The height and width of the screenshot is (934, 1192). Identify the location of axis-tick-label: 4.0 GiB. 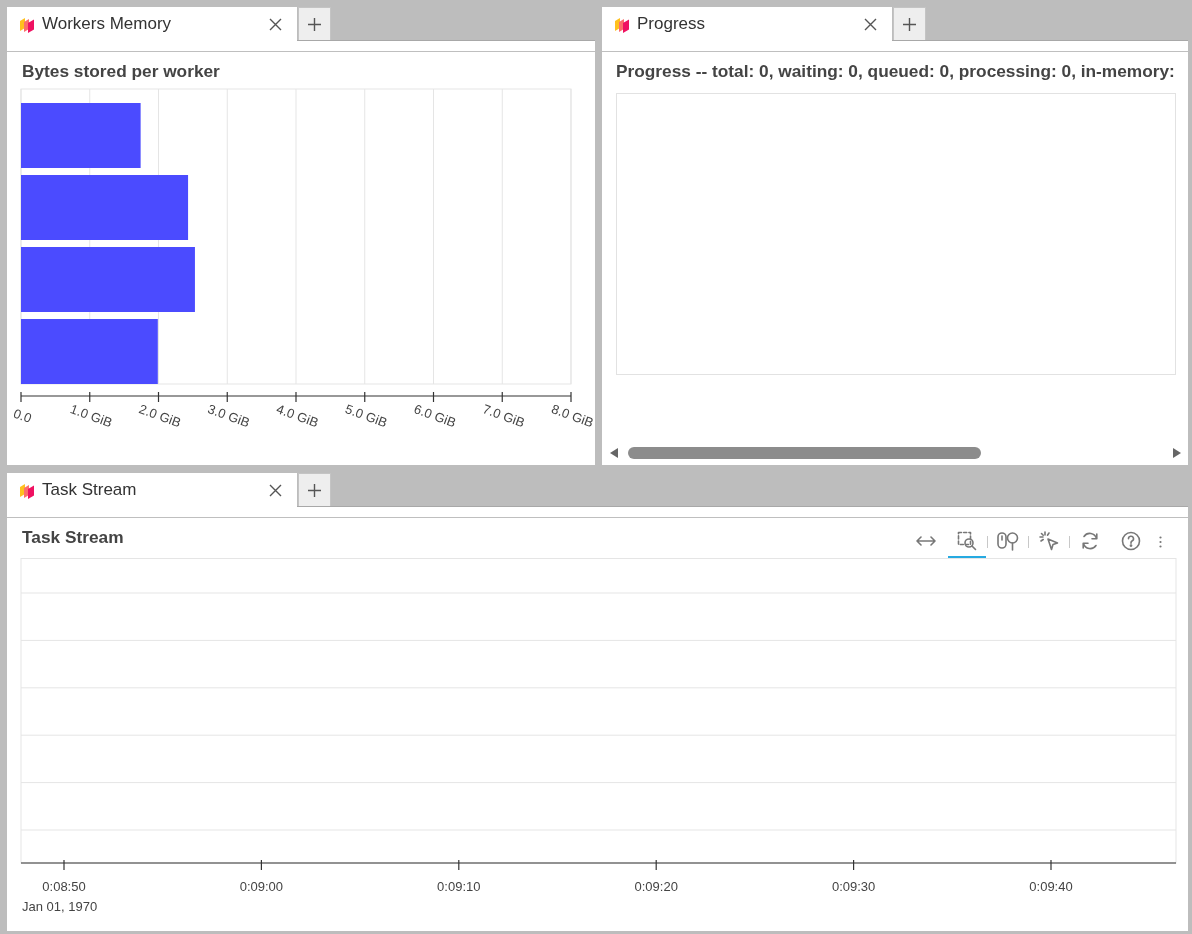
(297, 416).